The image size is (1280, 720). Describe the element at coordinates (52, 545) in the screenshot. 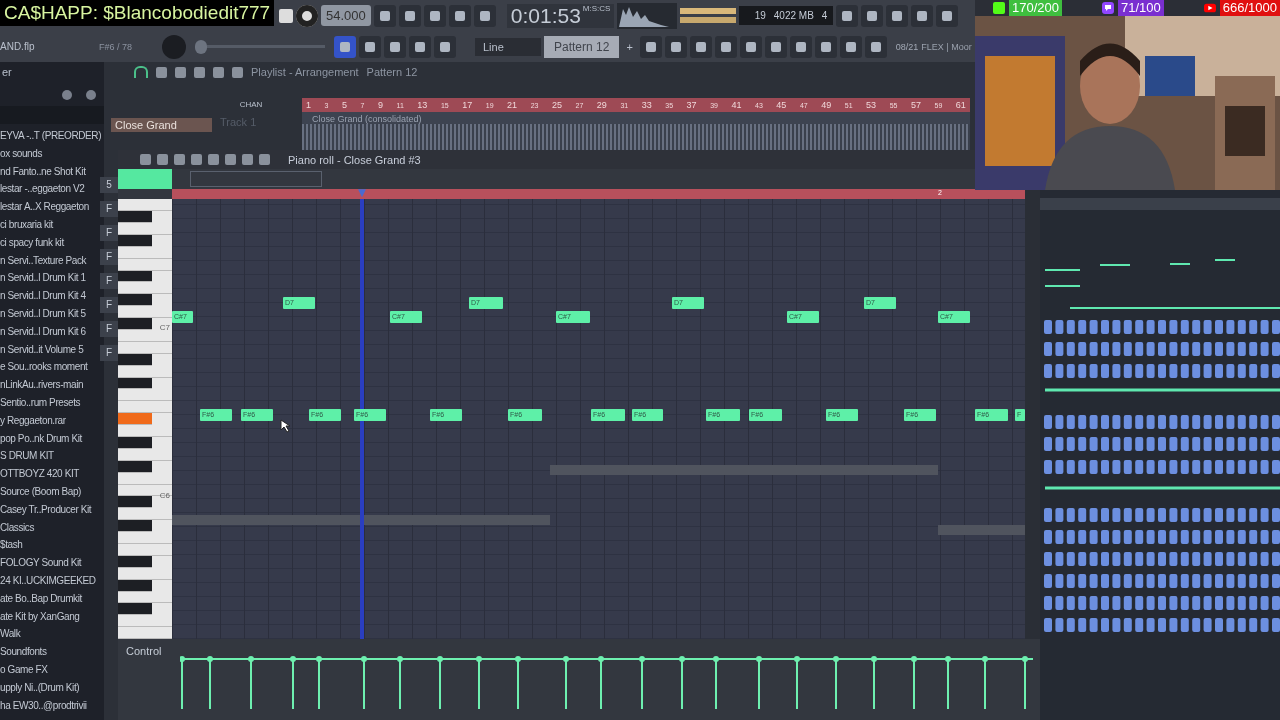

I see `browser-item: $tash` at that location.